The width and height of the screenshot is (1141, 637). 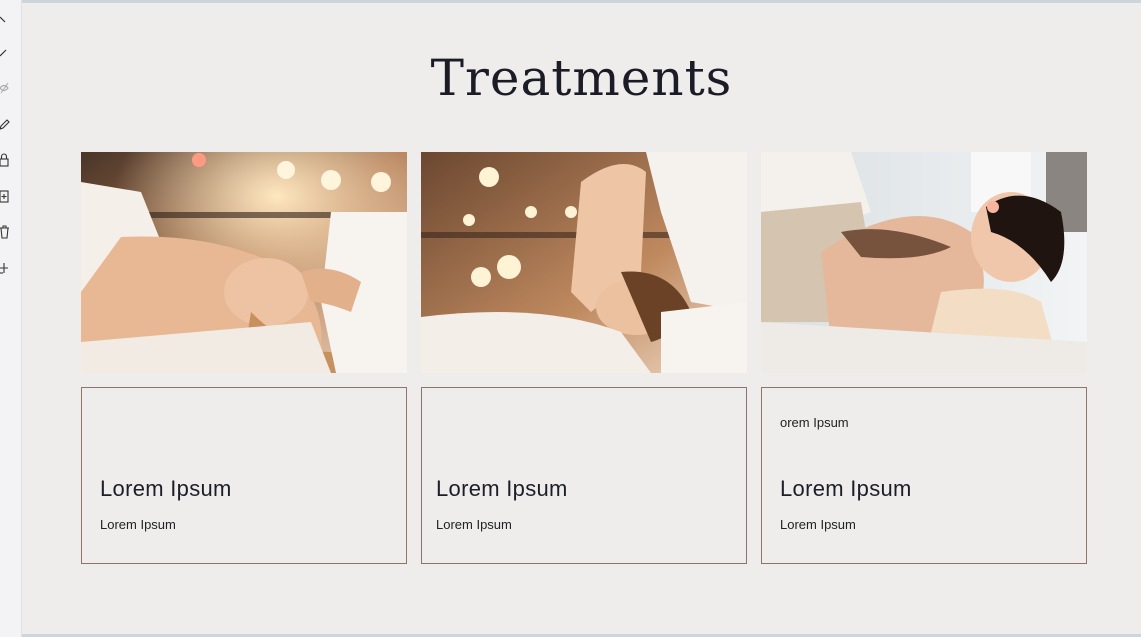 I want to click on card-2-textbox: Lorem Ipsum Lorem Ipsum, so click(x=584, y=475).